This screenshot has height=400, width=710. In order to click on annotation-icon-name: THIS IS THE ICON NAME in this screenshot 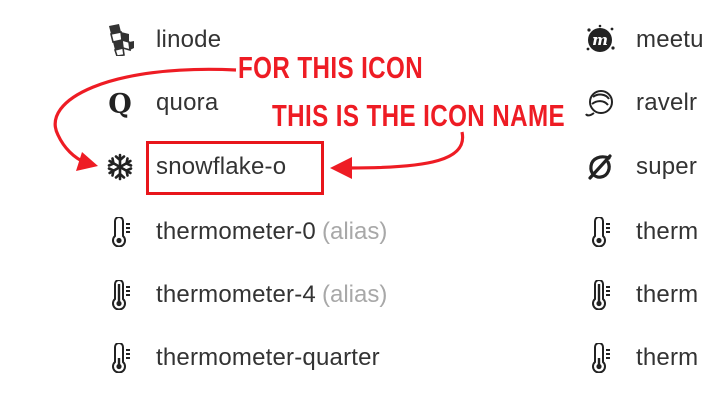, I will do `click(418, 115)`.